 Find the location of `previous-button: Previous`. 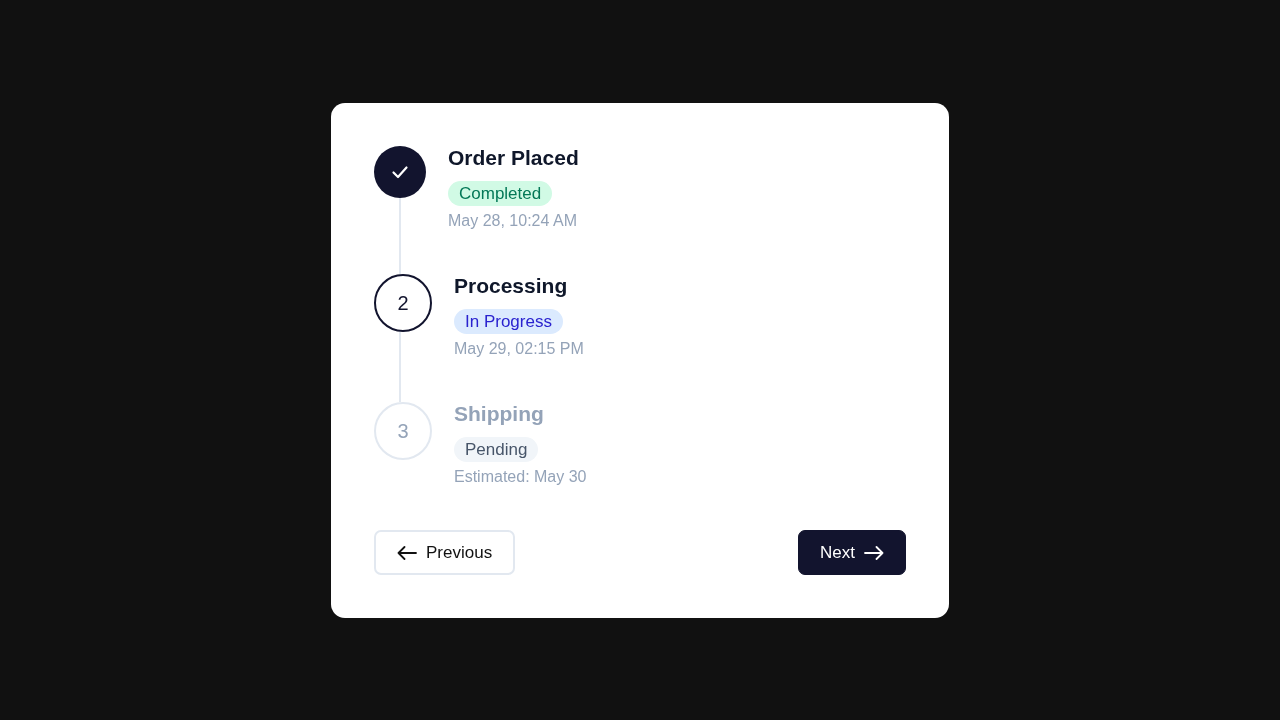

previous-button: Previous is located at coordinates (445, 552).